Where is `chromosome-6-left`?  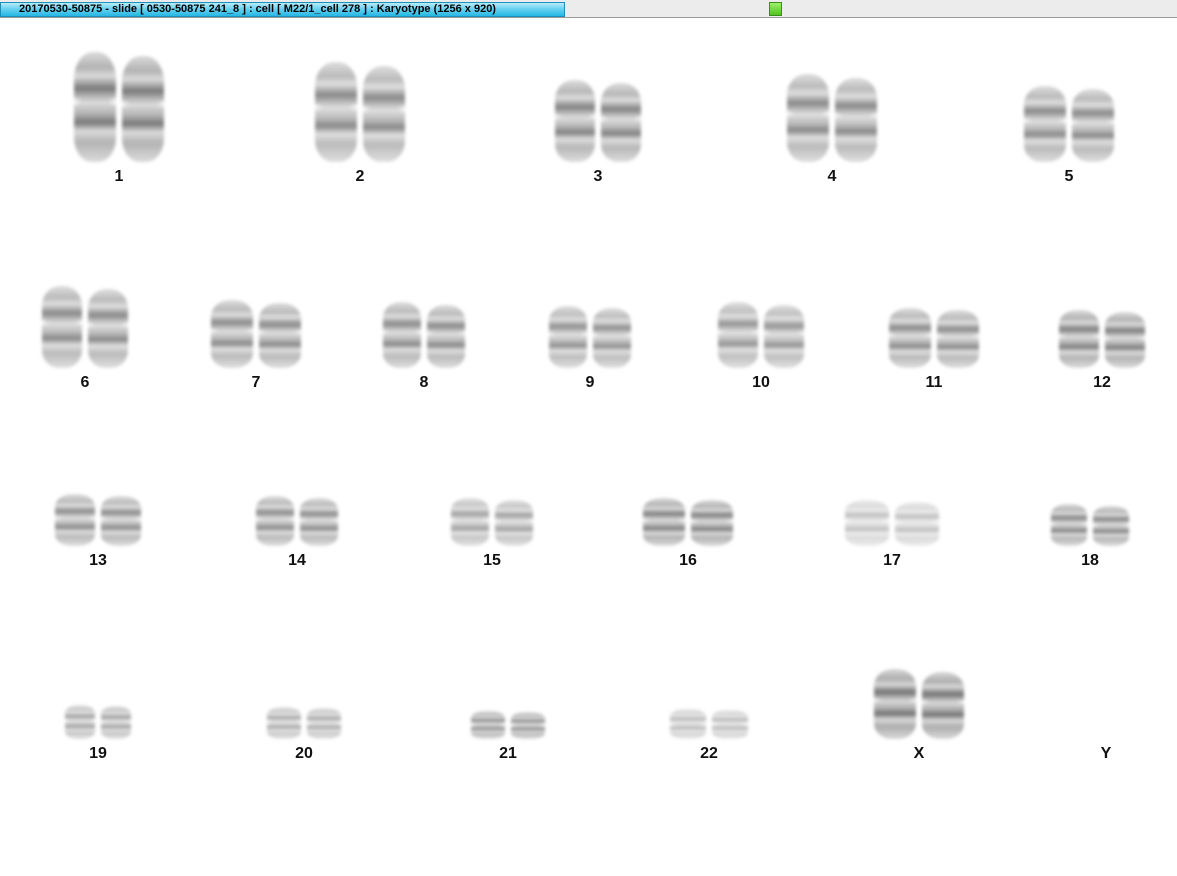 chromosome-6-left is located at coordinates (62, 327).